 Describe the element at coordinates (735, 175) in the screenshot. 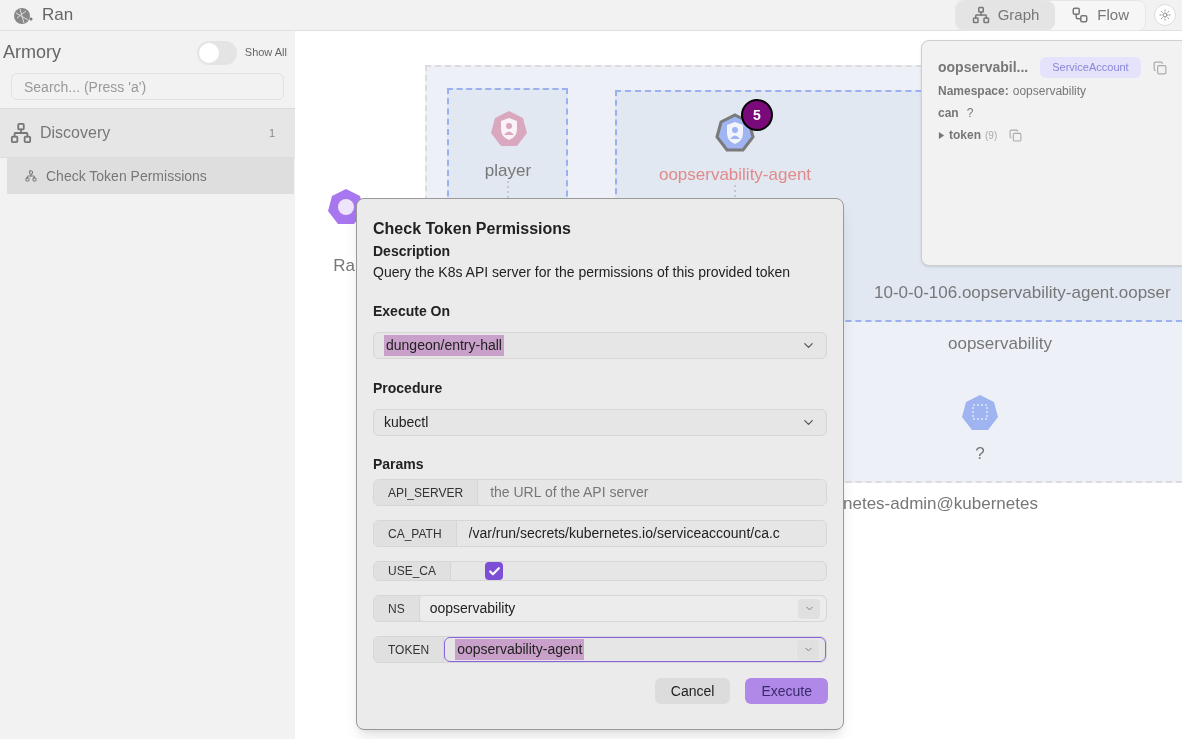

I see `node-label: oopservability-agent` at that location.